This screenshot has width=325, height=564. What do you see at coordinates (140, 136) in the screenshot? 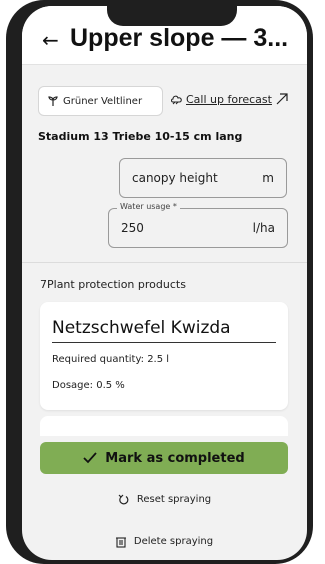
I see `growth-stage: Stadium 13 Triebe 10-15 cm lang` at bounding box center [140, 136].